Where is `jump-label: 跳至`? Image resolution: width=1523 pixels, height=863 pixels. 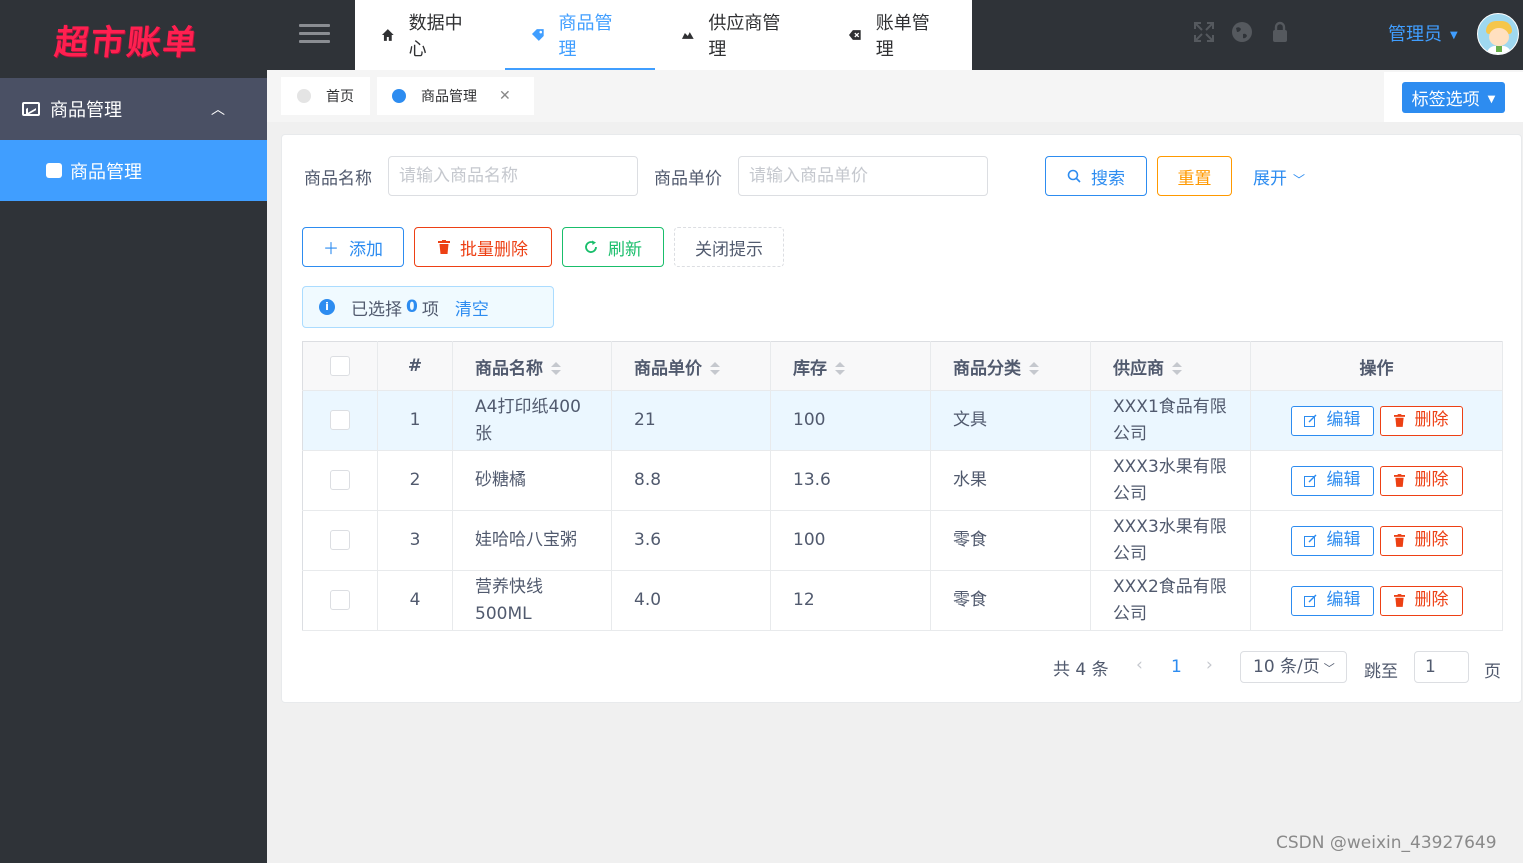 jump-label: 跳至 is located at coordinates (1381, 672).